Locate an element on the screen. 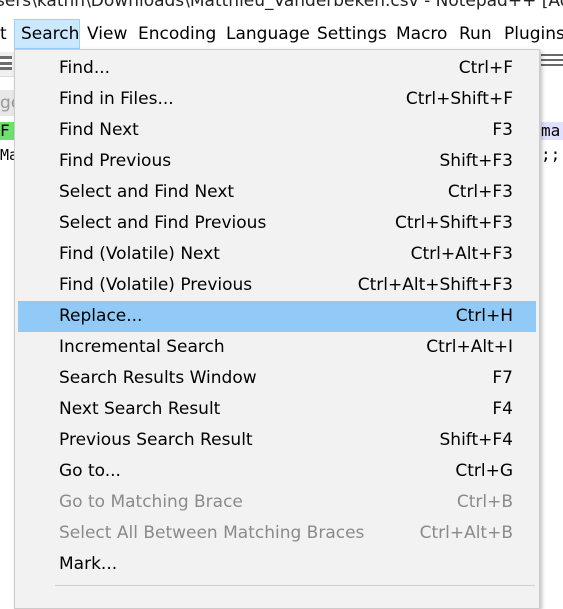 This screenshot has width=563, height=609. menu-item-shortcut: Shift+F4 is located at coordinates (476, 440).